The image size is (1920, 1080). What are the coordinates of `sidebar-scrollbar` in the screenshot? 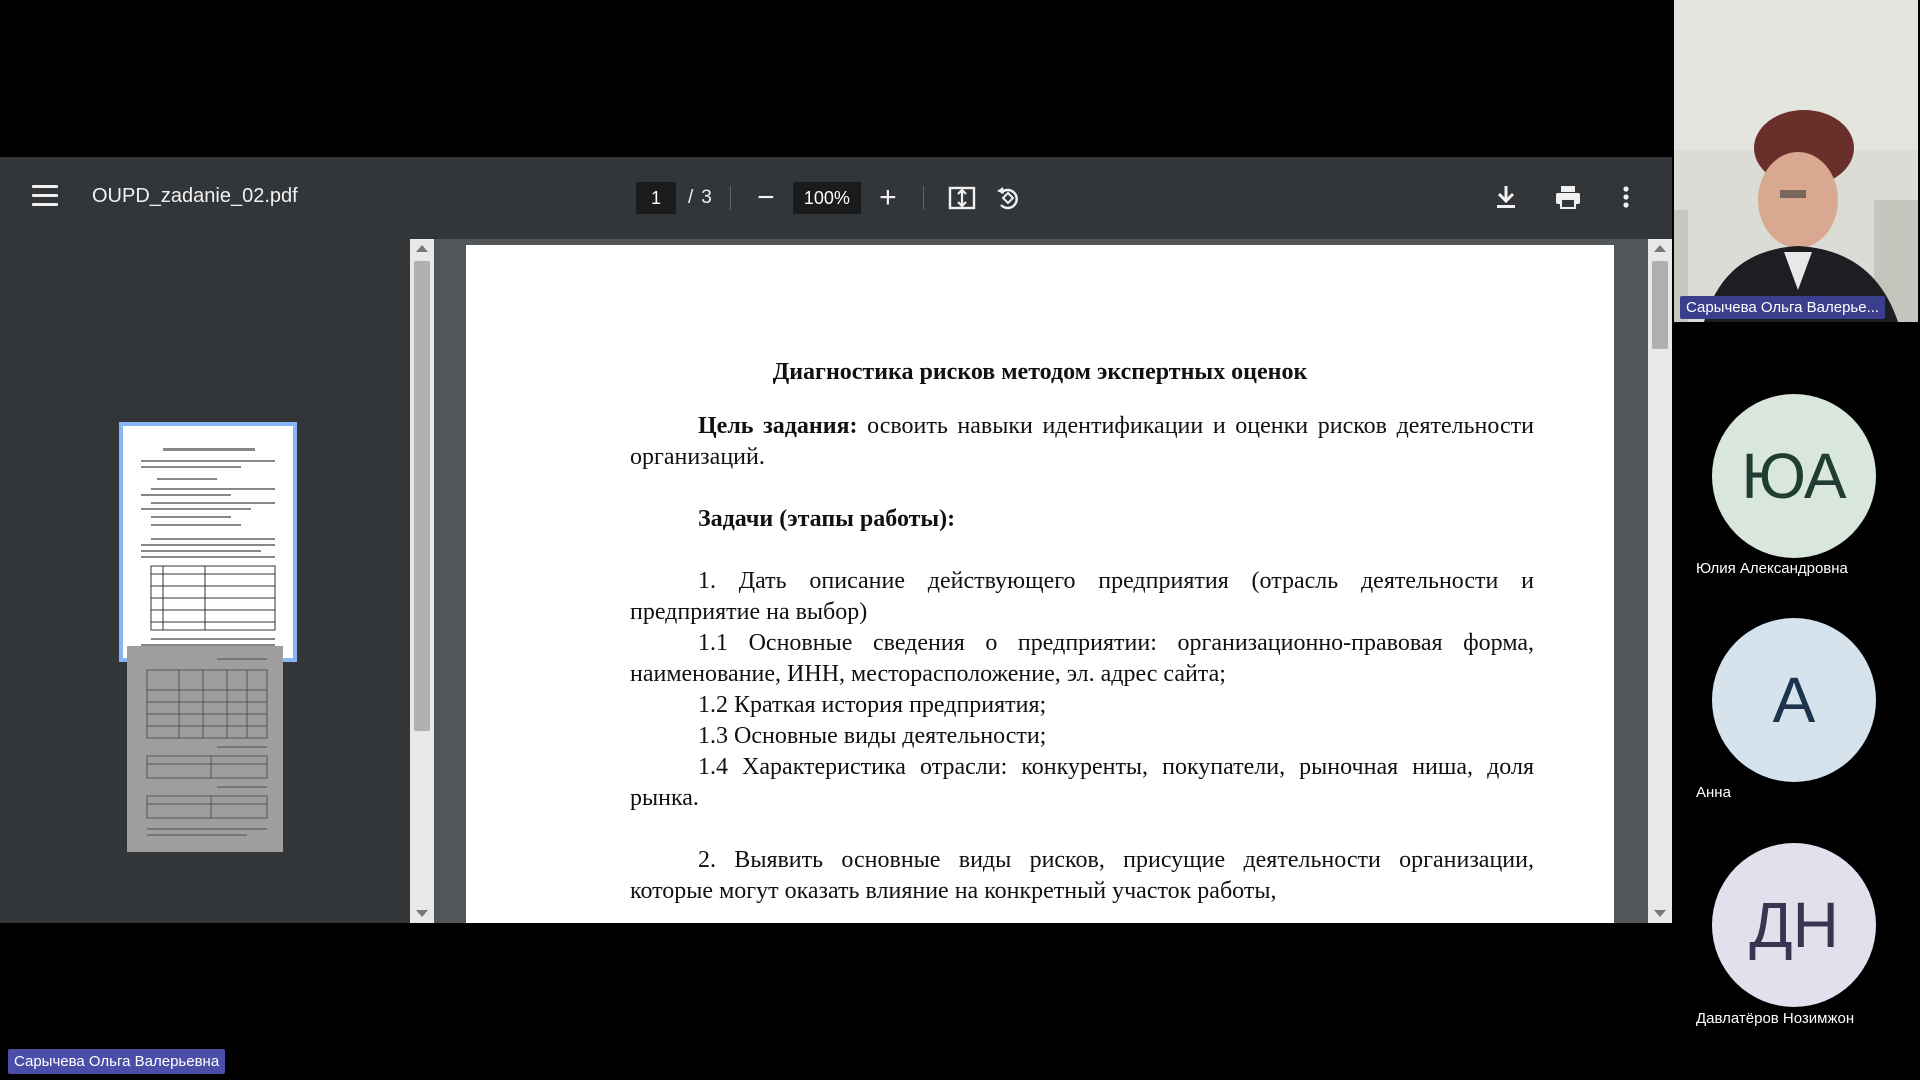 It's located at (422, 581).